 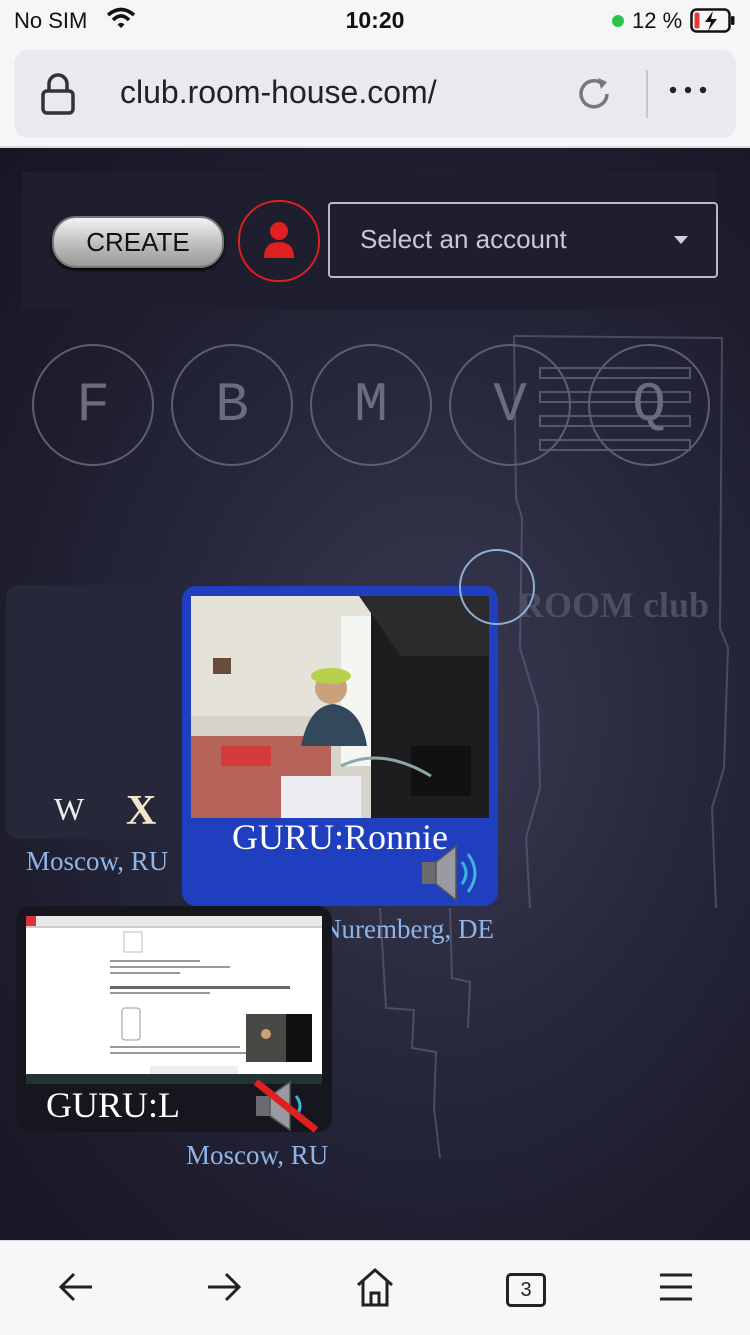 What do you see at coordinates (141, 811) in the screenshot?
I see `close-tile-button: X` at bounding box center [141, 811].